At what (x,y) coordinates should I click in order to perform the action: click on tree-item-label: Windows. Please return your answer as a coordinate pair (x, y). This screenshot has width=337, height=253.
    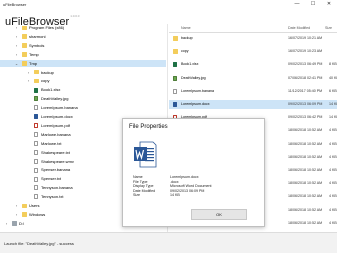
    Looking at the image, I should click on (37, 214).